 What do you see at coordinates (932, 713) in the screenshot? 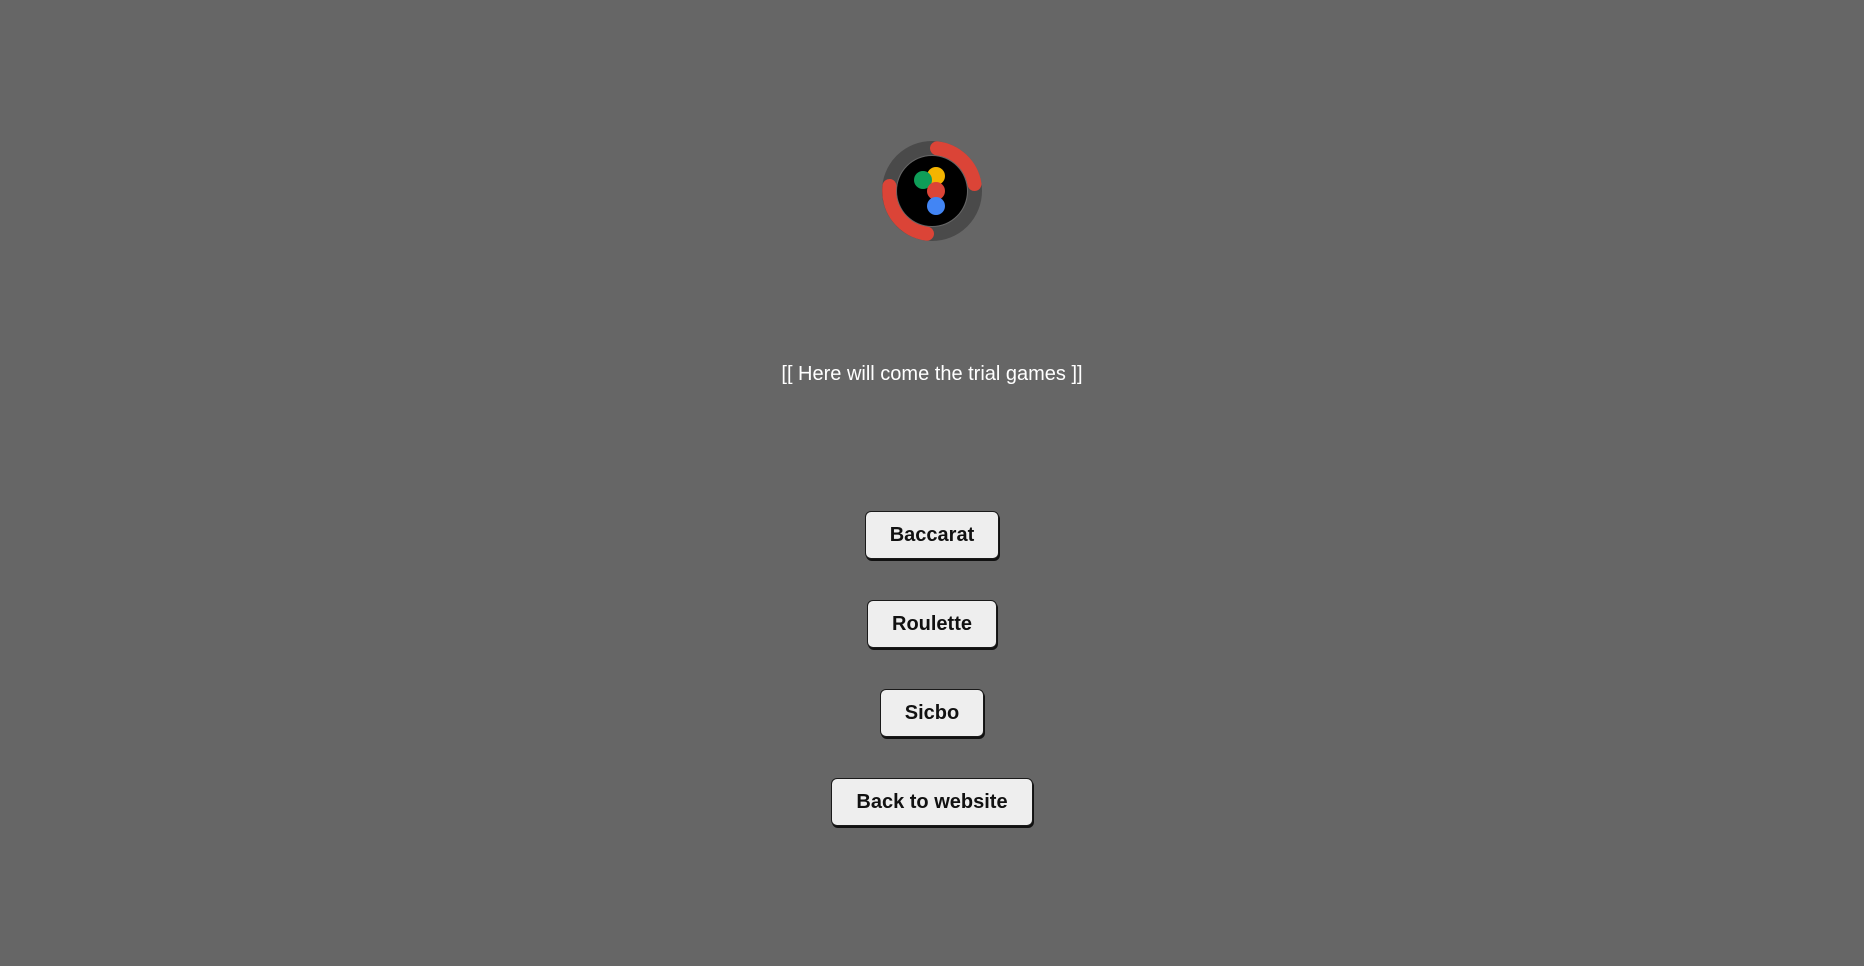
I see `sicbo-button: Sicbo` at bounding box center [932, 713].